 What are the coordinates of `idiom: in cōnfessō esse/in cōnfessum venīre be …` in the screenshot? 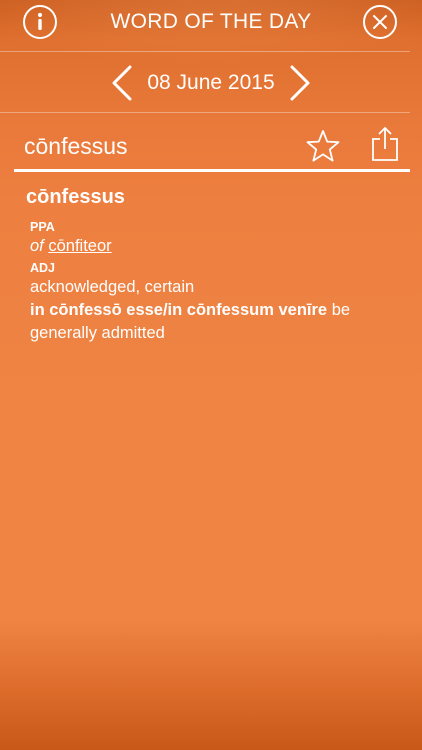 It's located at (218, 322).